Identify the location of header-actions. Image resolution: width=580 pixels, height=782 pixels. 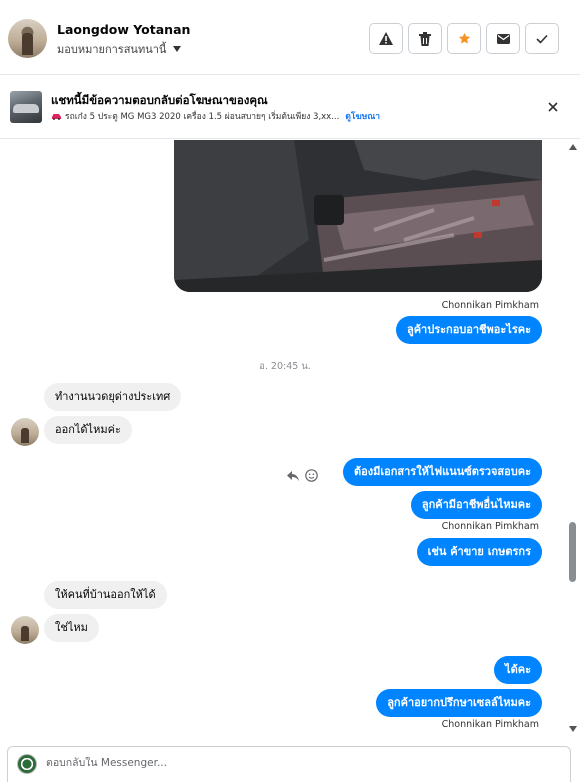
(464, 38).